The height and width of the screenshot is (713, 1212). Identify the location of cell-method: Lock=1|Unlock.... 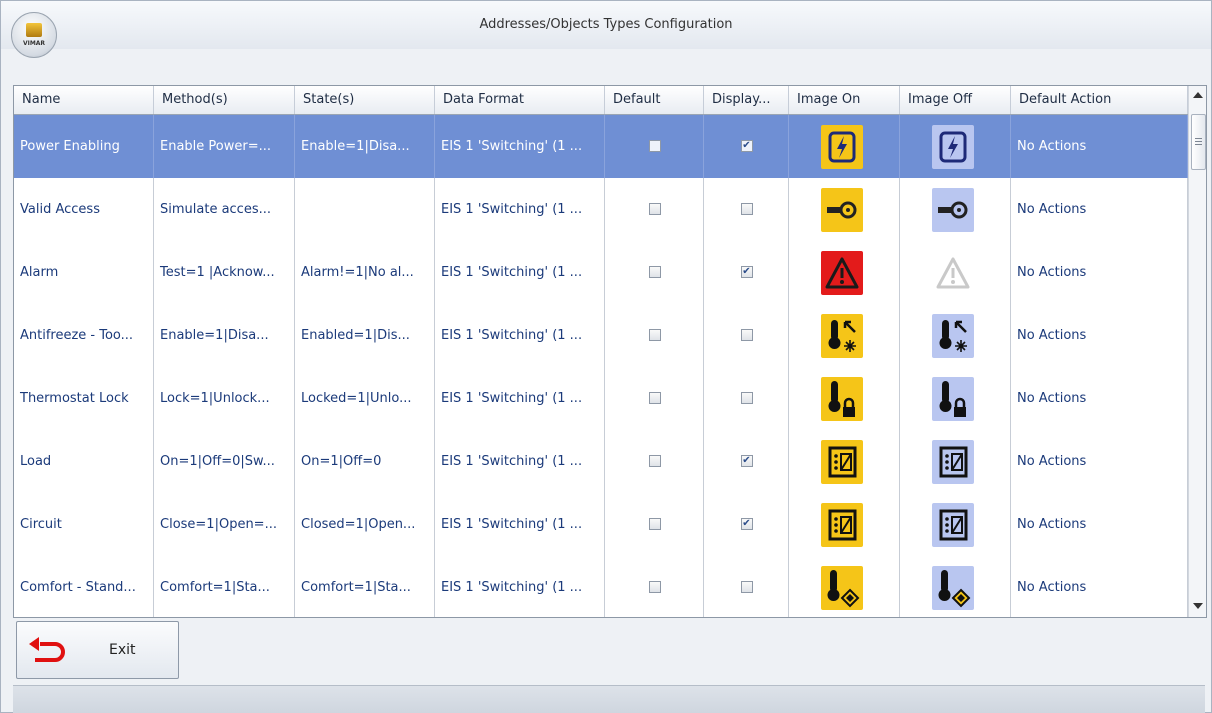
(224, 398).